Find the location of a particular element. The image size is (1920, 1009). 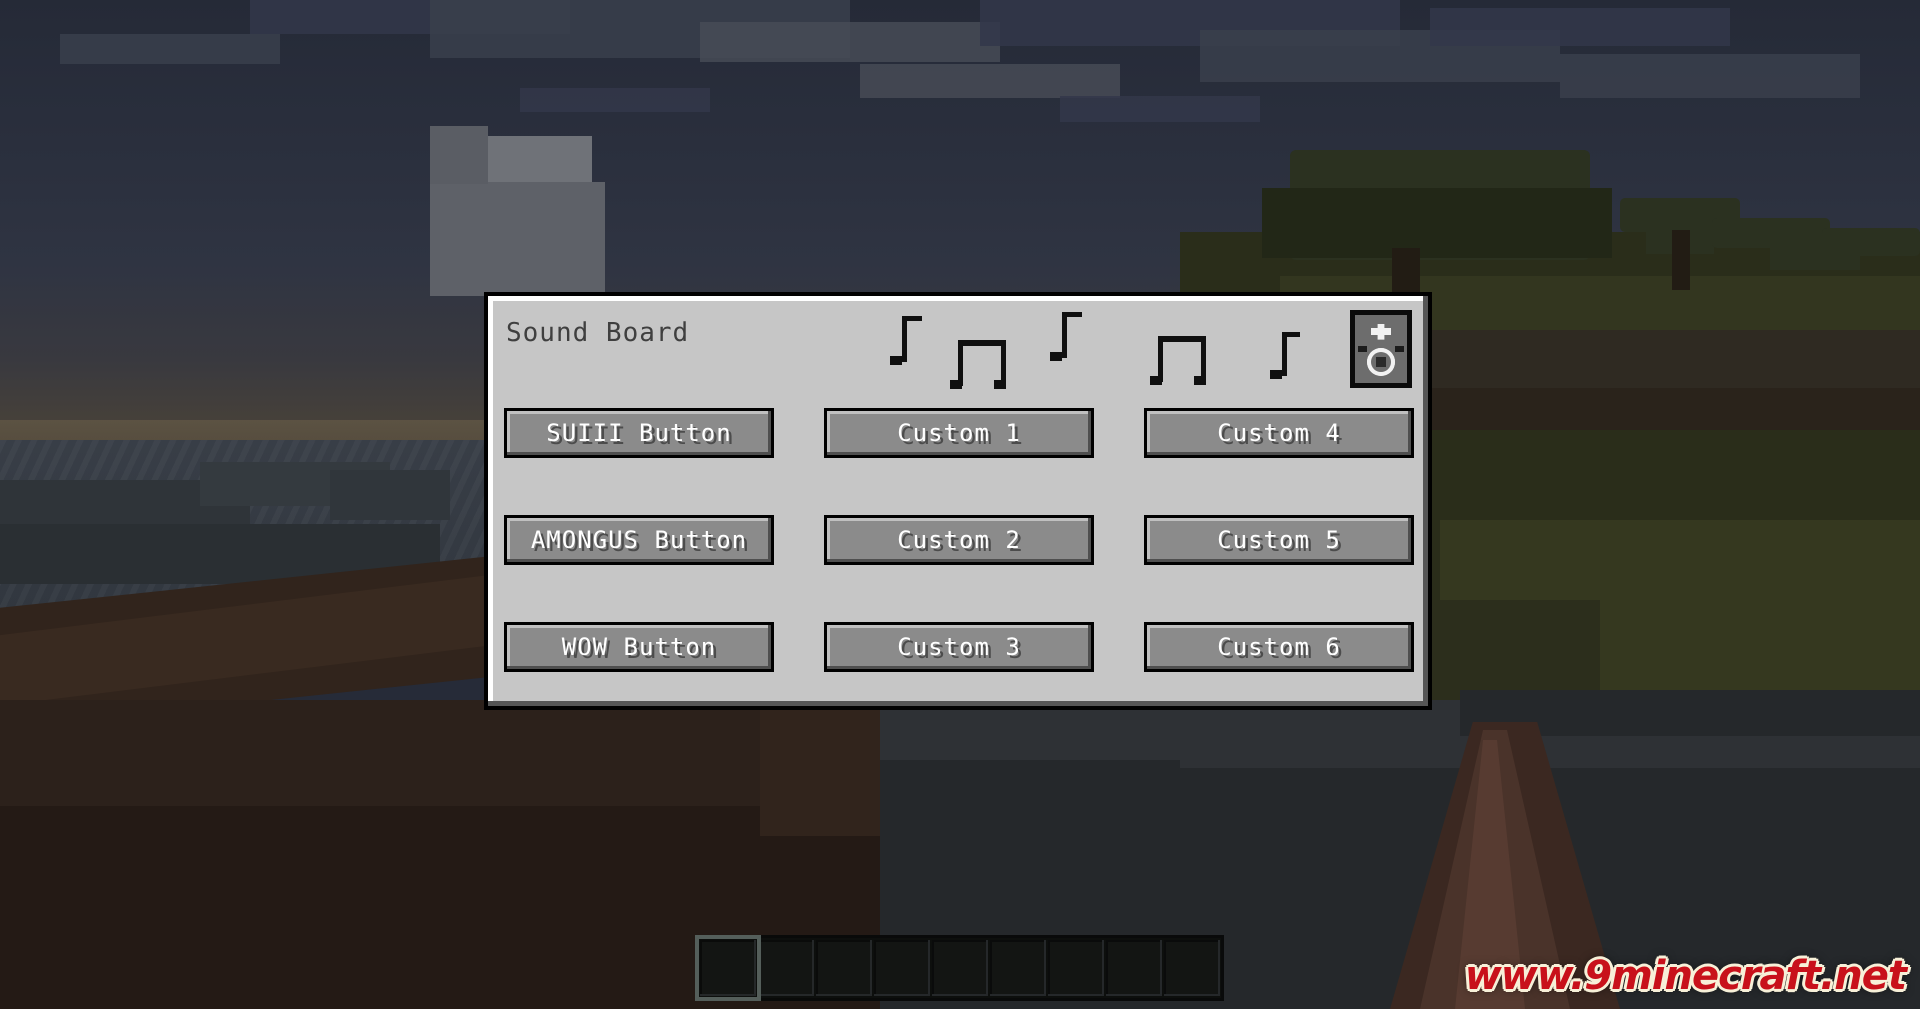

site-watermark: www.9minecraft.net is located at coordinates (1685, 976).